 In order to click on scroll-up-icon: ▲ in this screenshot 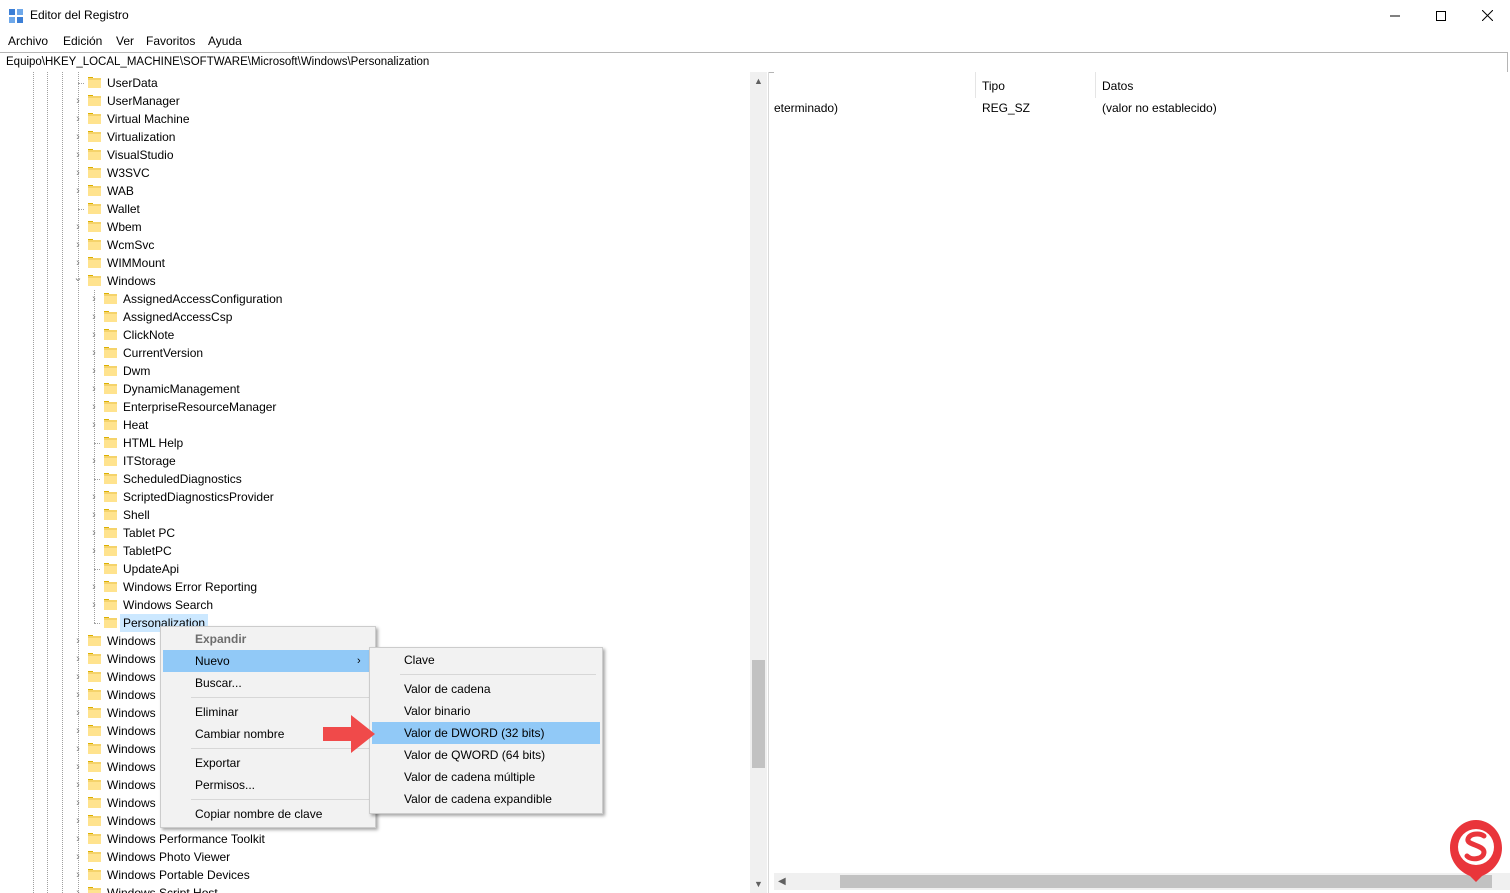, I will do `click(758, 80)`.